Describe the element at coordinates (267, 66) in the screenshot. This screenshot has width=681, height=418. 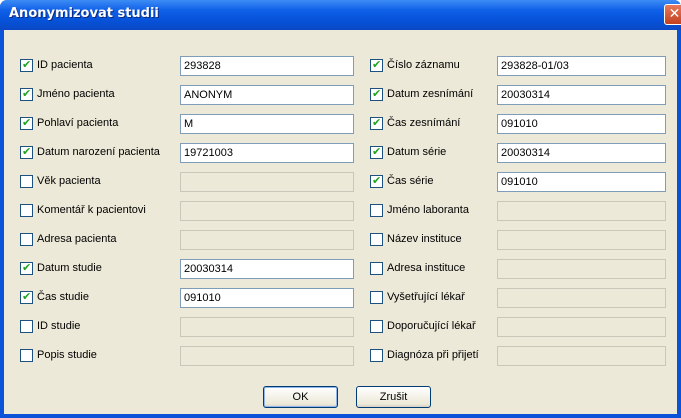
I see `left-field-id-pacienta: 293828` at that location.